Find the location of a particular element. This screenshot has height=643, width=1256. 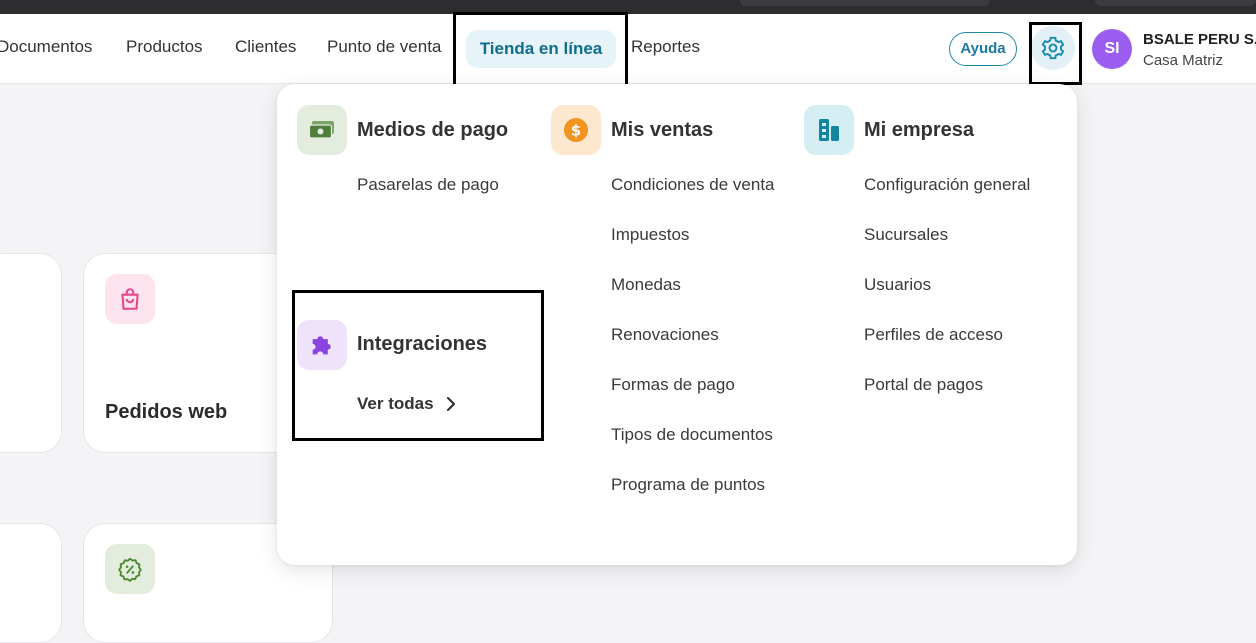

nav-punto-de-venta: Punto de venta is located at coordinates (384, 47).